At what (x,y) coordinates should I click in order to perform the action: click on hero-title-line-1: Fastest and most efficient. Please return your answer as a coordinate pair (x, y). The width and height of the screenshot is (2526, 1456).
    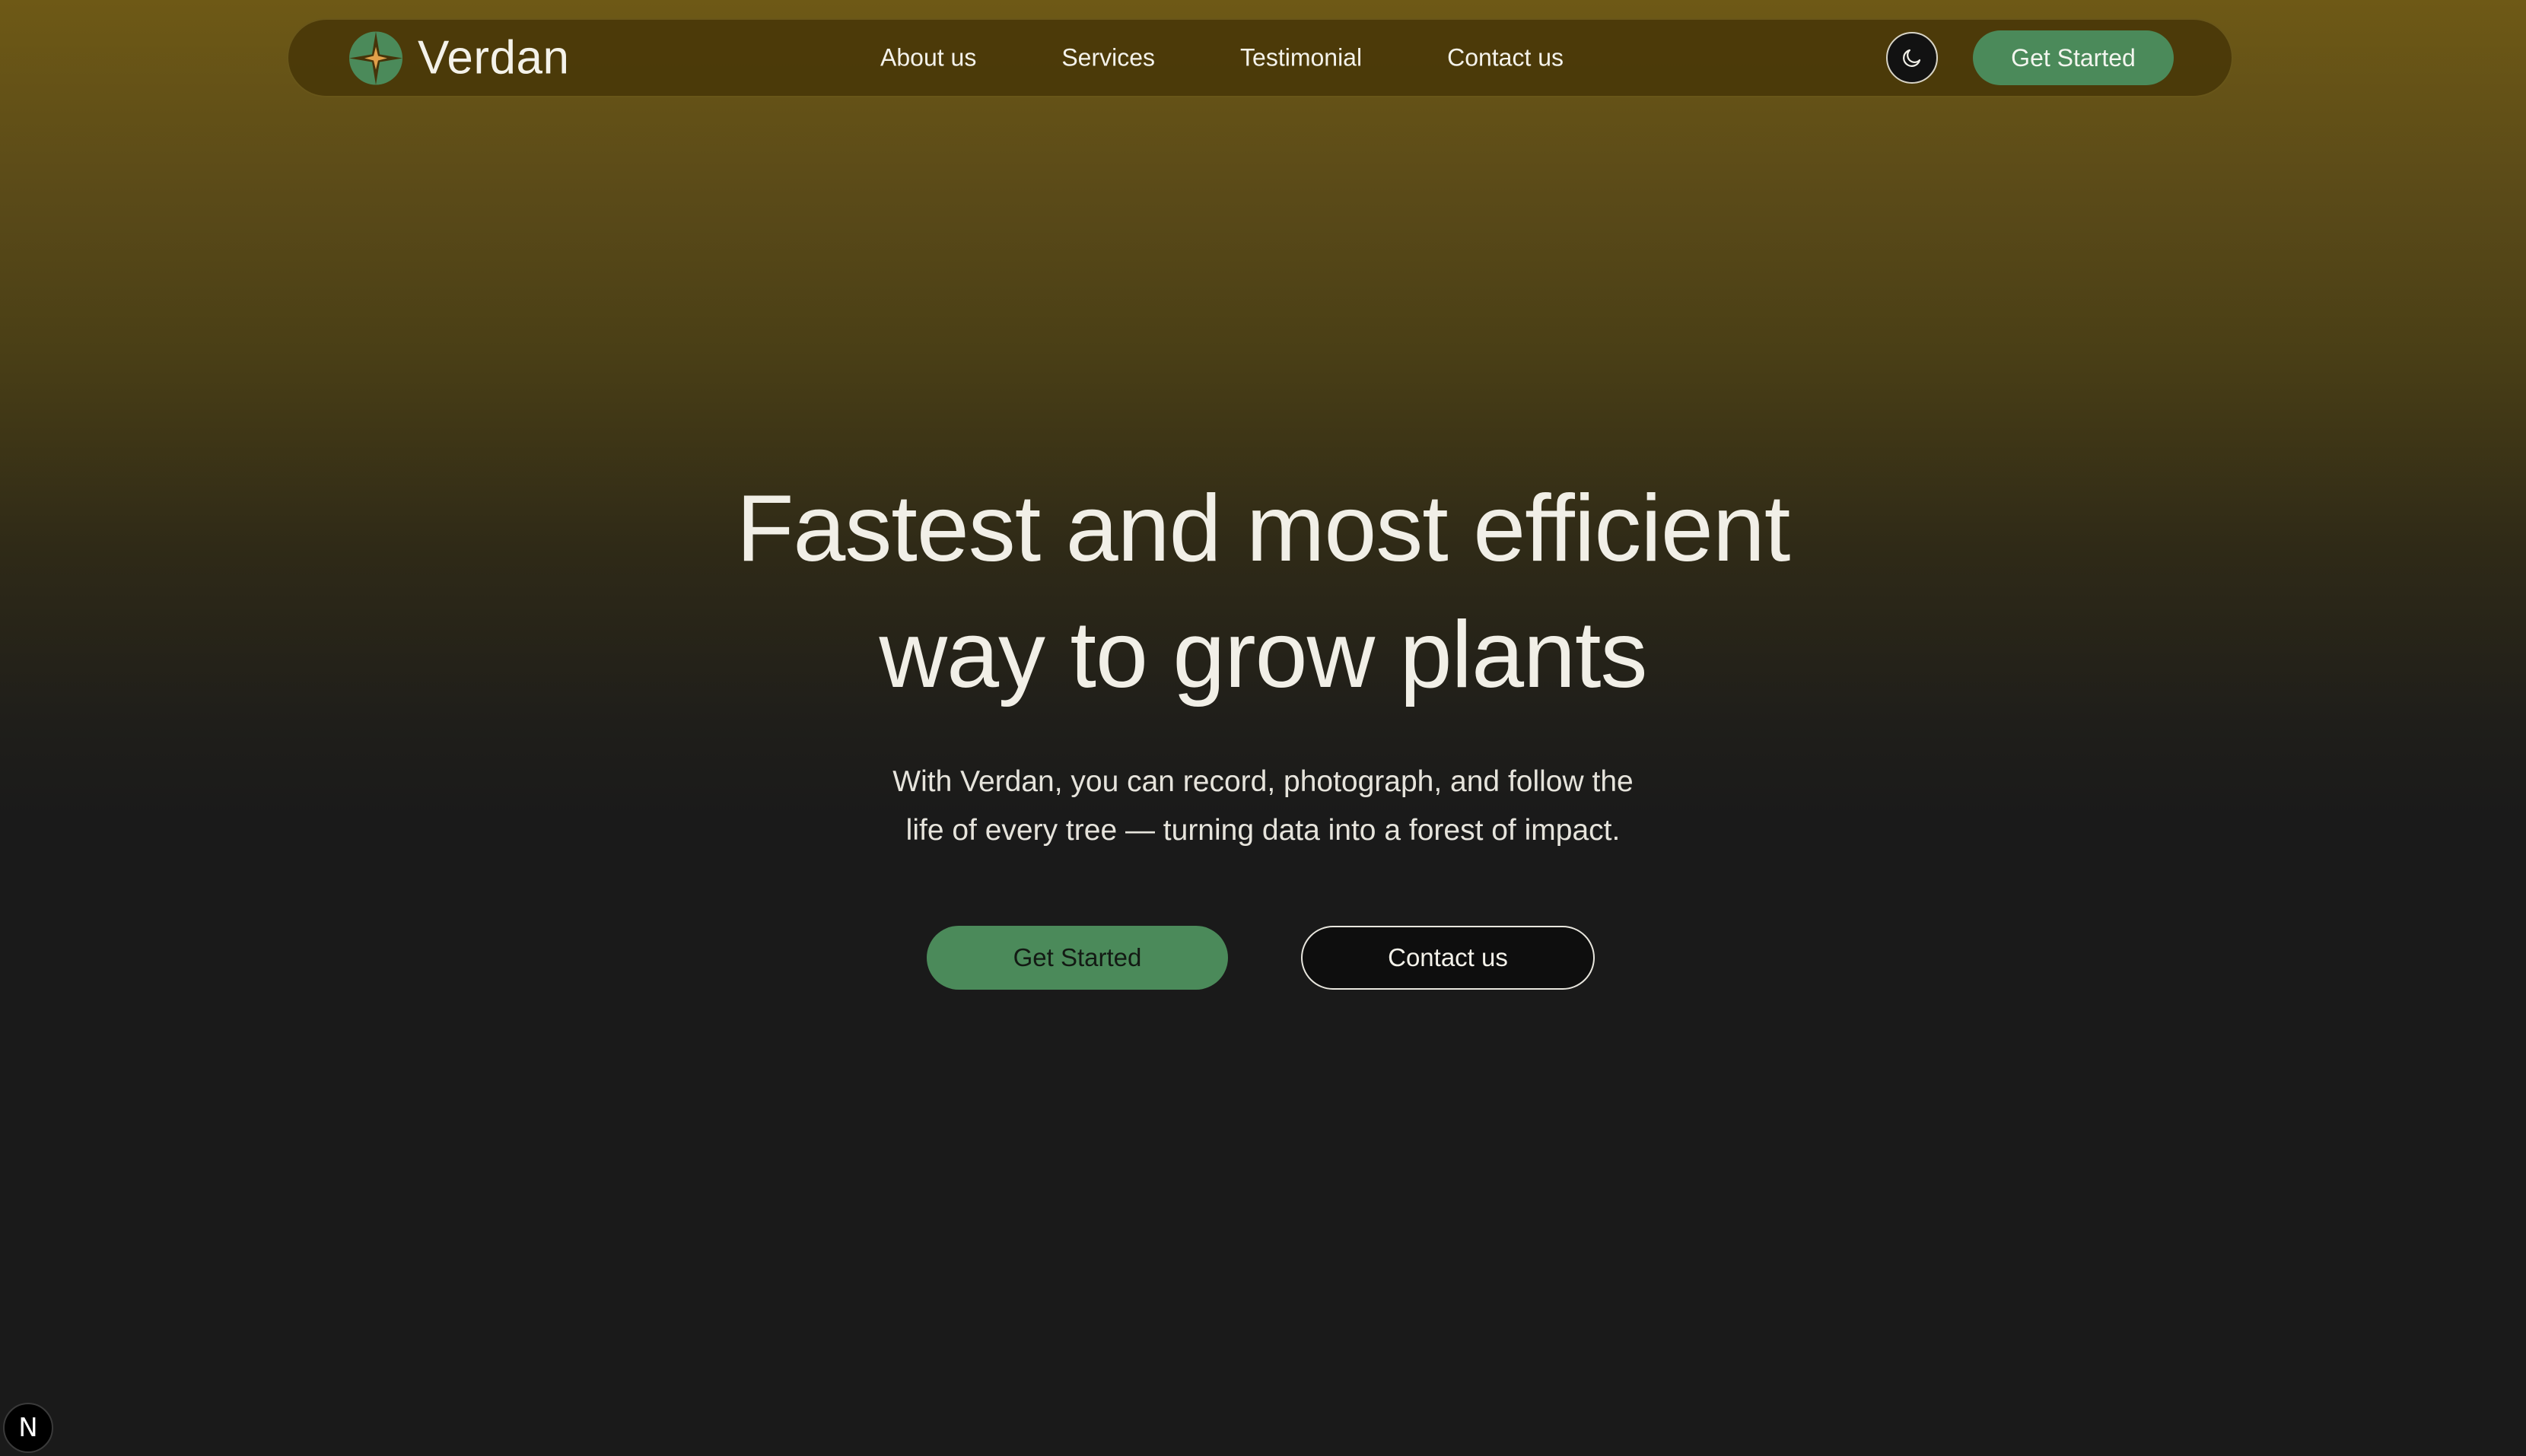
    Looking at the image, I should click on (1264, 528).